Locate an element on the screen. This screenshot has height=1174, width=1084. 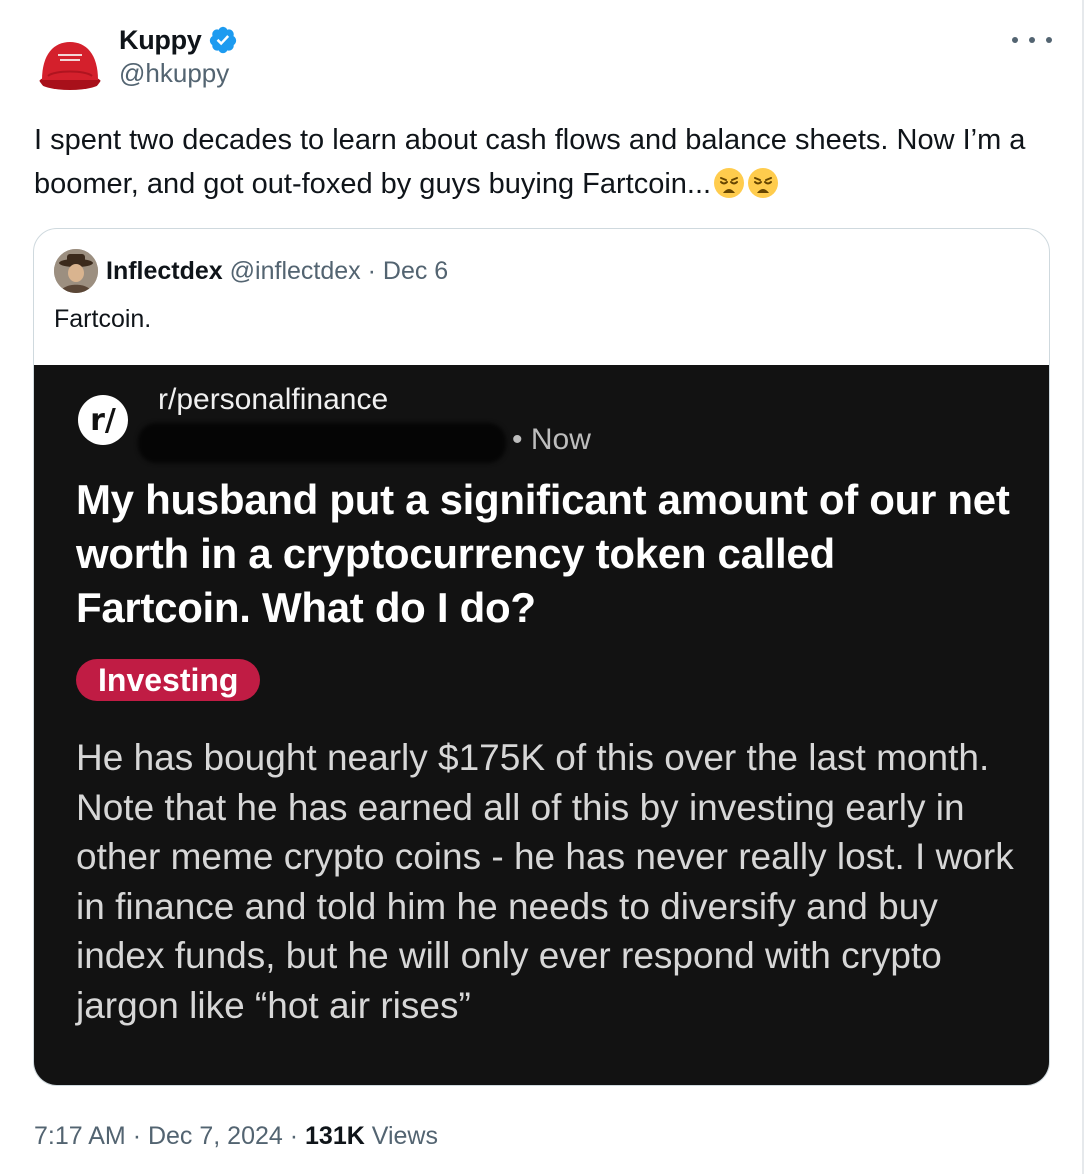
author-display-name: Kuppy is located at coordinates (160, 40).